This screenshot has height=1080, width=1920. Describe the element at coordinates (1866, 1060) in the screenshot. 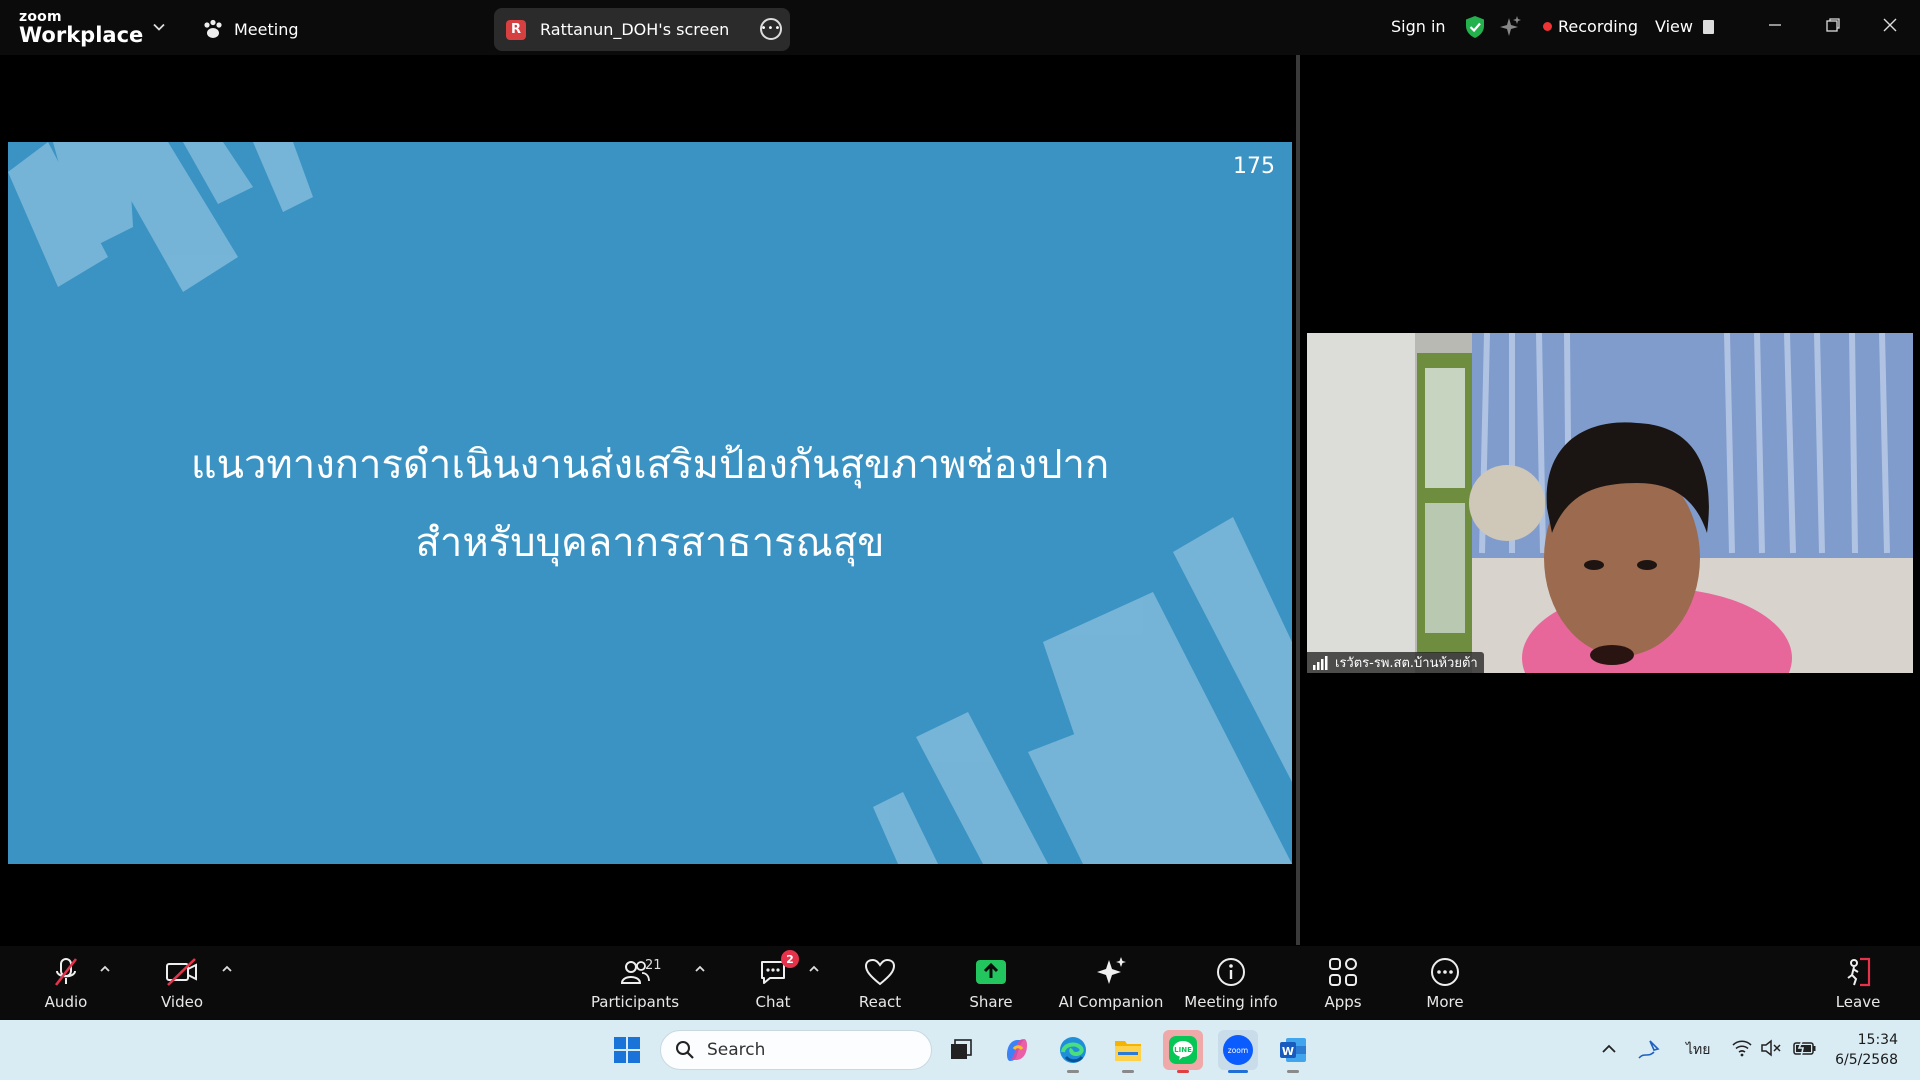

I see `clock-date: 6/5/2568` at that location.